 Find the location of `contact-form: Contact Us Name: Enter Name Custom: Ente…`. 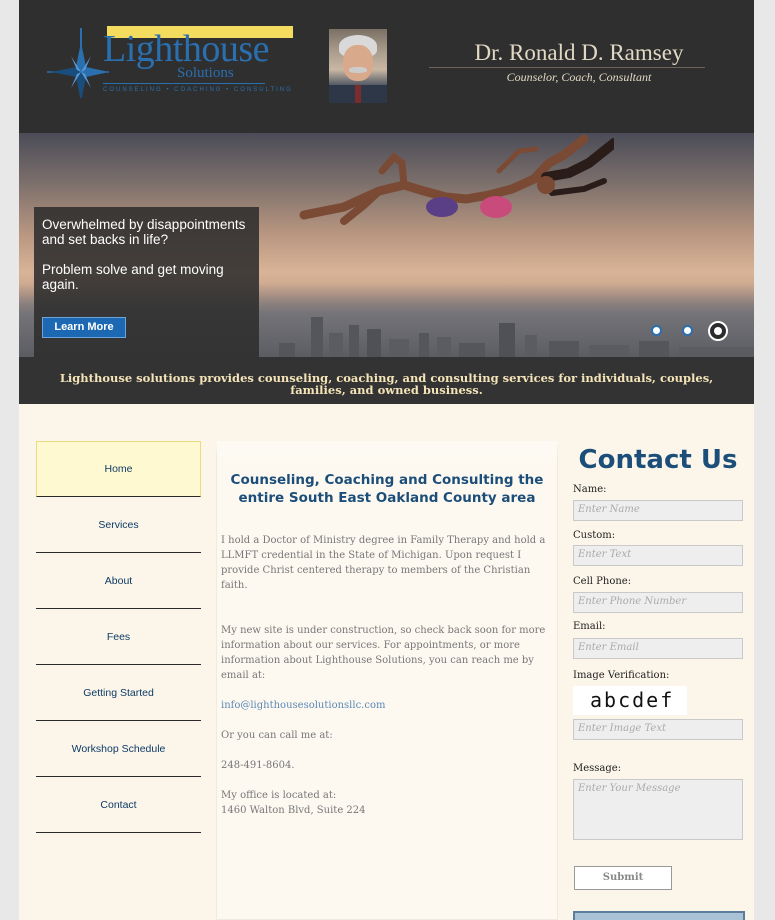

contact-form: Contact Us Name: Enter Name Custom: Ente… is located at coordinates (659, 680).